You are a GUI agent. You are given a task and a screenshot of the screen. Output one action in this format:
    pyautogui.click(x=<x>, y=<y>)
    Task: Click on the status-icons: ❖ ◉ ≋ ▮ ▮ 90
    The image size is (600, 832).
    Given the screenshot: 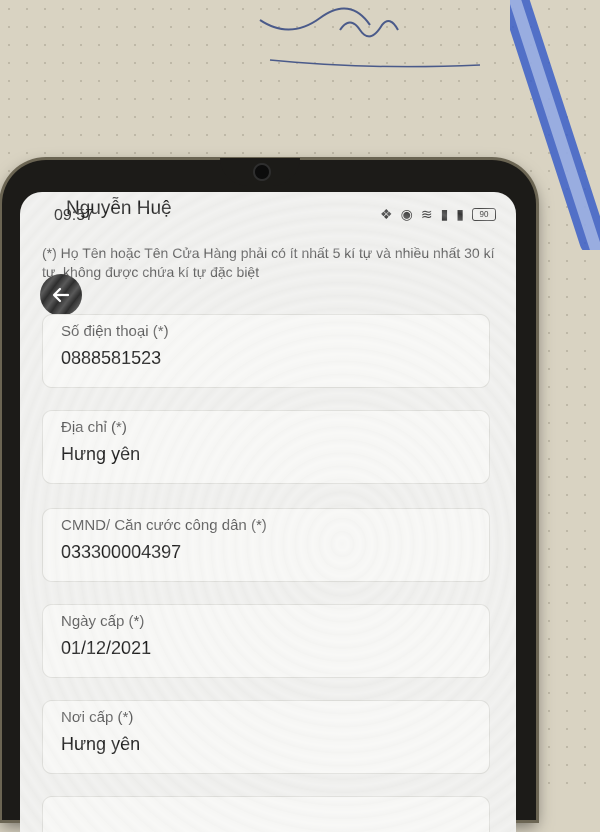 What is the action you would take?
    pyautogui.click(x=438, y=214)
    